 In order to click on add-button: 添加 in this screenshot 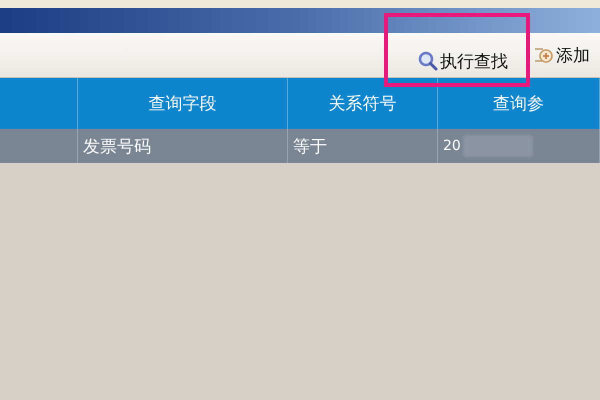, I will do `click(562, 55)`.